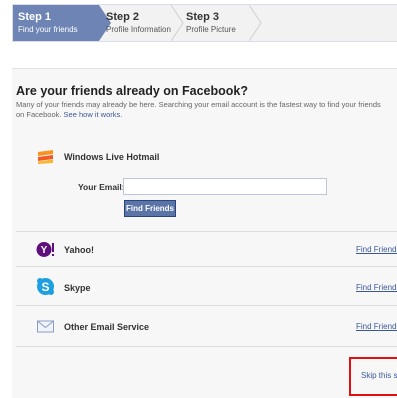  Describe the element at coordinates (77, 288) in the screenshot. I see `skype-service-label: Skype` at that location.